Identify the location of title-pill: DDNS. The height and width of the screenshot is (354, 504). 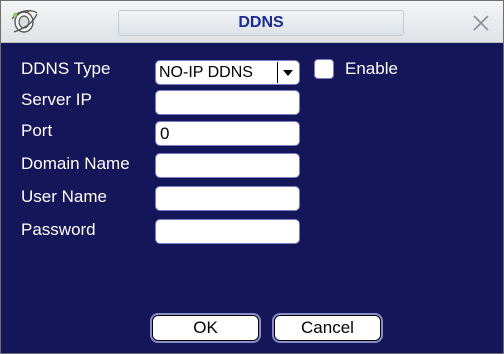
(261, 23).